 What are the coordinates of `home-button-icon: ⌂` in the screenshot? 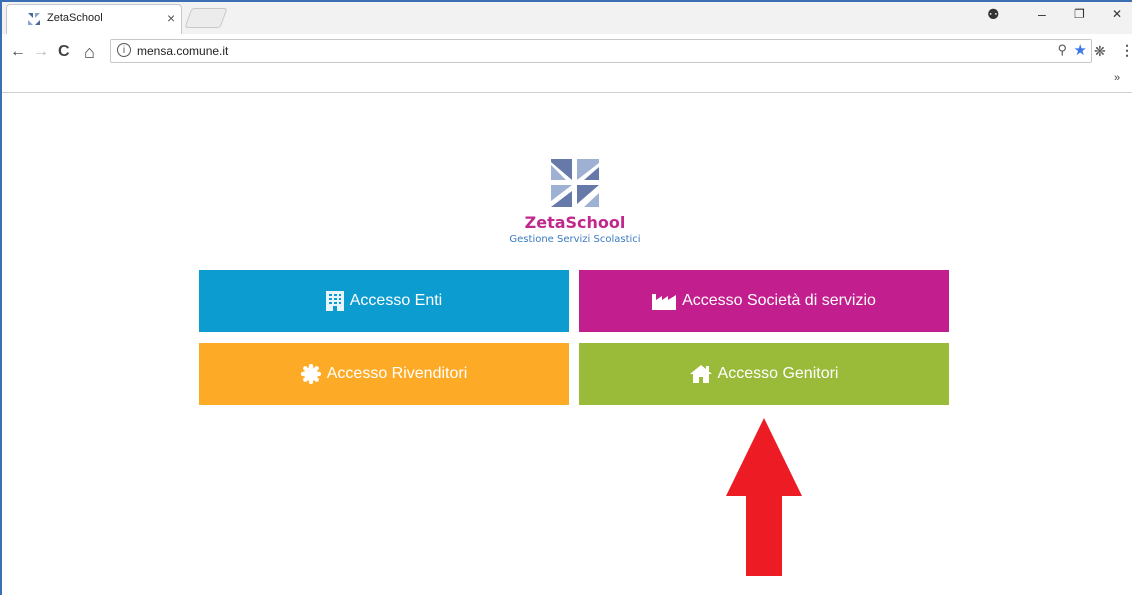 It's located at (89, 52).